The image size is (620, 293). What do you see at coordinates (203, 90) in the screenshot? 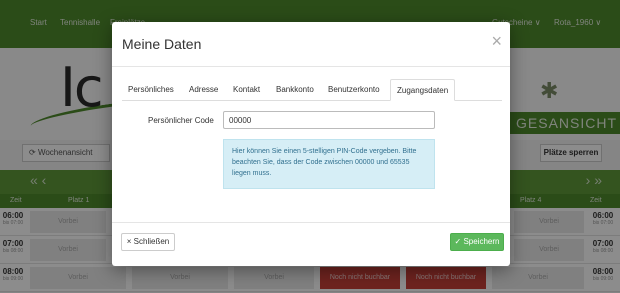
I see `tab-adresse: Adresse` at bounding box center [203, 90].